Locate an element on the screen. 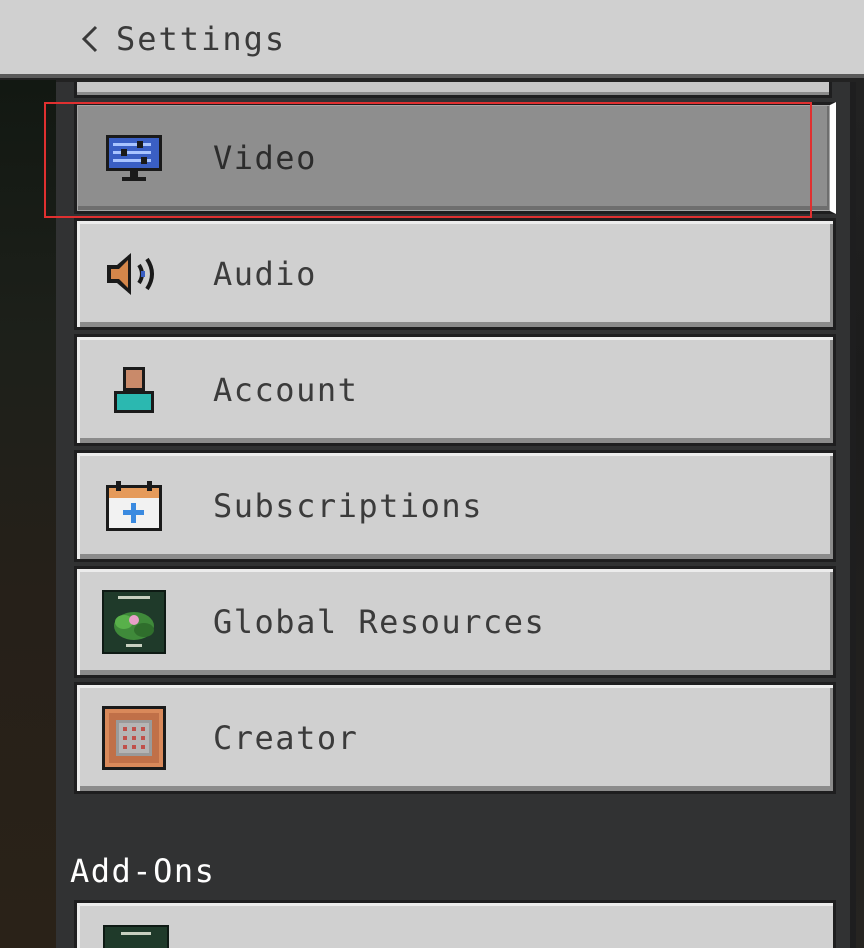  speaker-icon is located at coordinates (134, 274).